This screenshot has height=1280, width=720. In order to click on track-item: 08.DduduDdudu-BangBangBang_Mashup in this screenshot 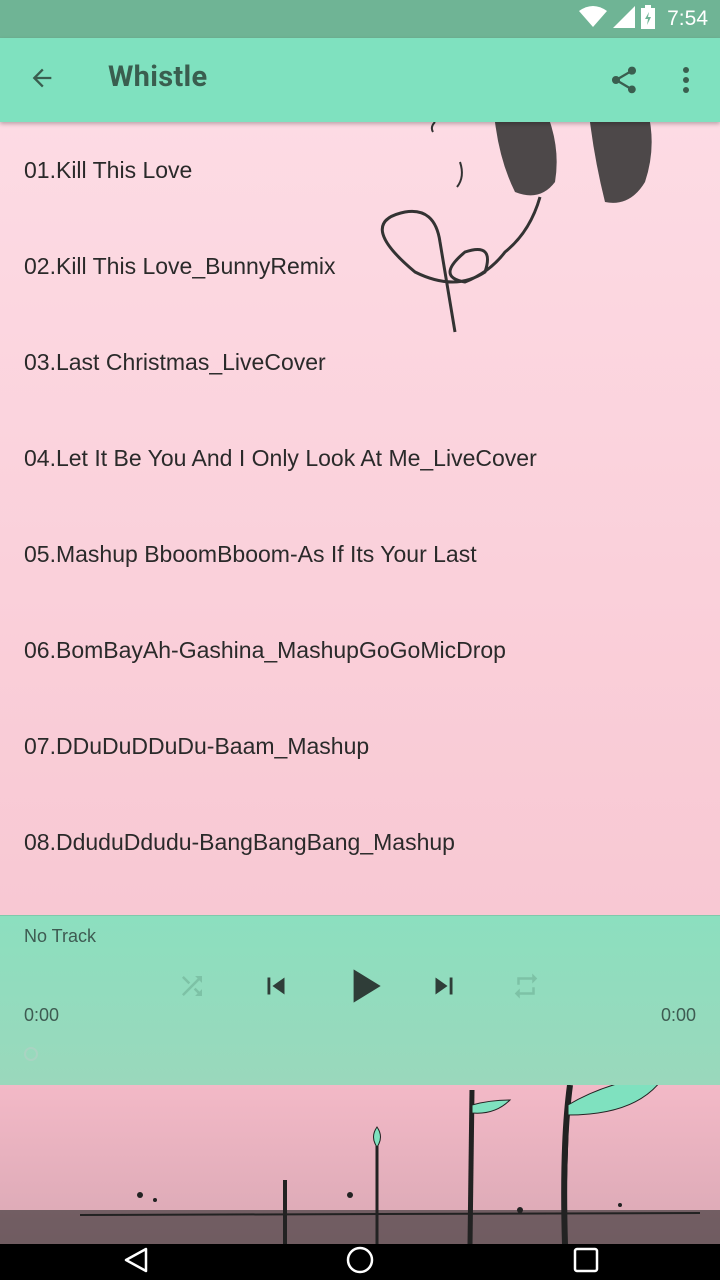, I will do `click(360, 842)`.